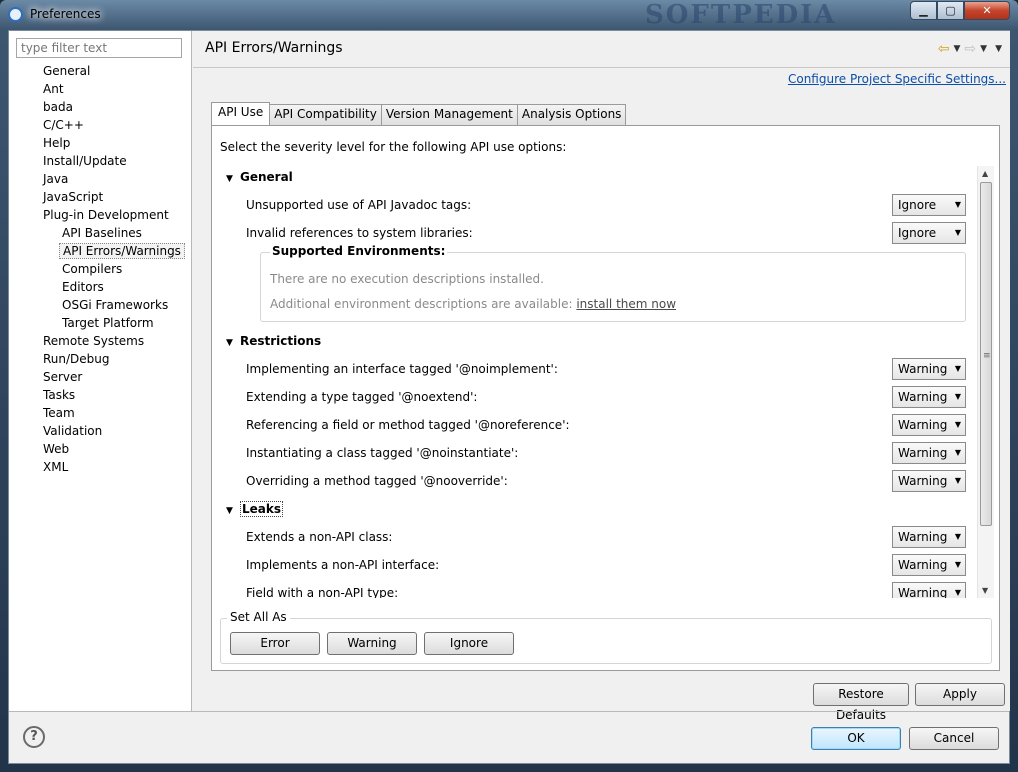 Image resolution: width=1018 pixels, height=772 pixels. What do you see at coordinates (100, 377) in the screenshot?
I see `tree-item: Server` at bounding box center [100, 377].